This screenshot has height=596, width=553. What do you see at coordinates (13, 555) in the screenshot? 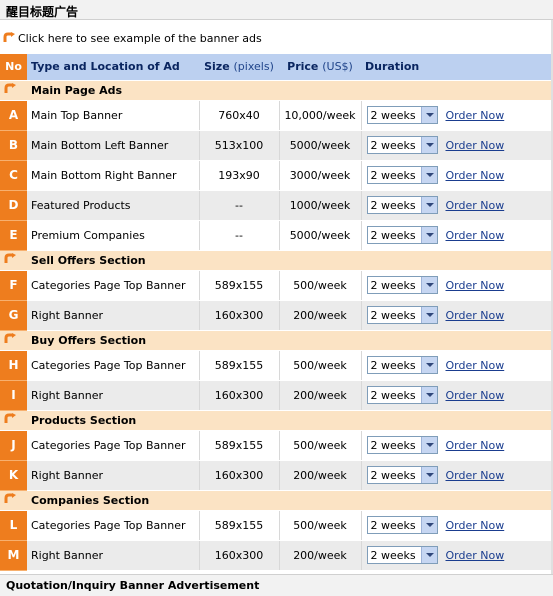
I see `ad-row-letter: M` at bounding box center [13, 555].